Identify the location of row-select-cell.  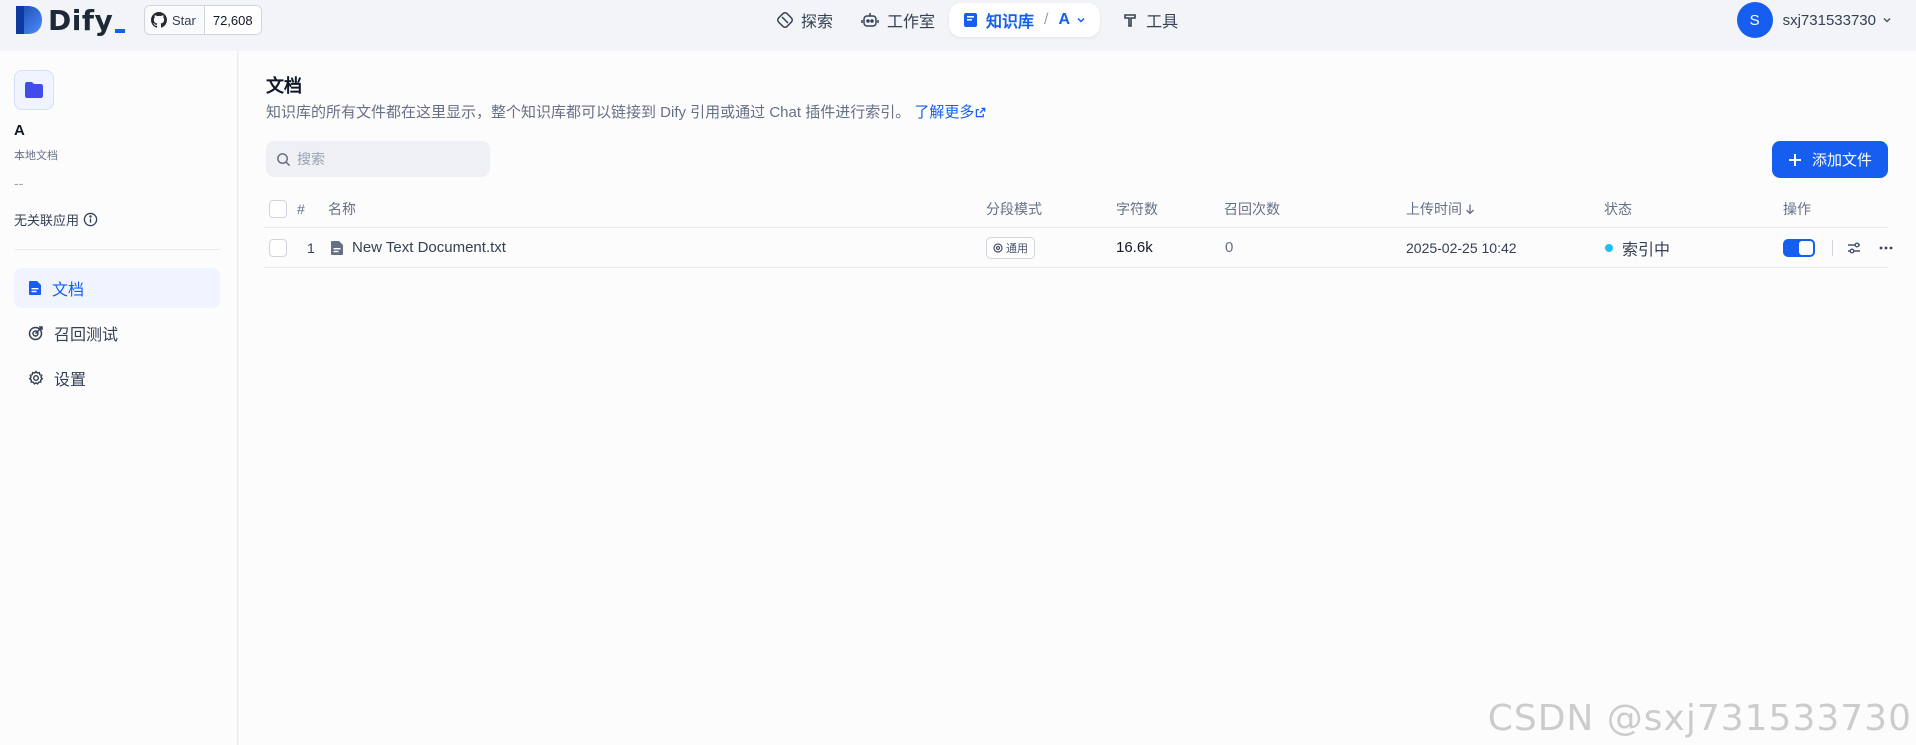
(278, 247).